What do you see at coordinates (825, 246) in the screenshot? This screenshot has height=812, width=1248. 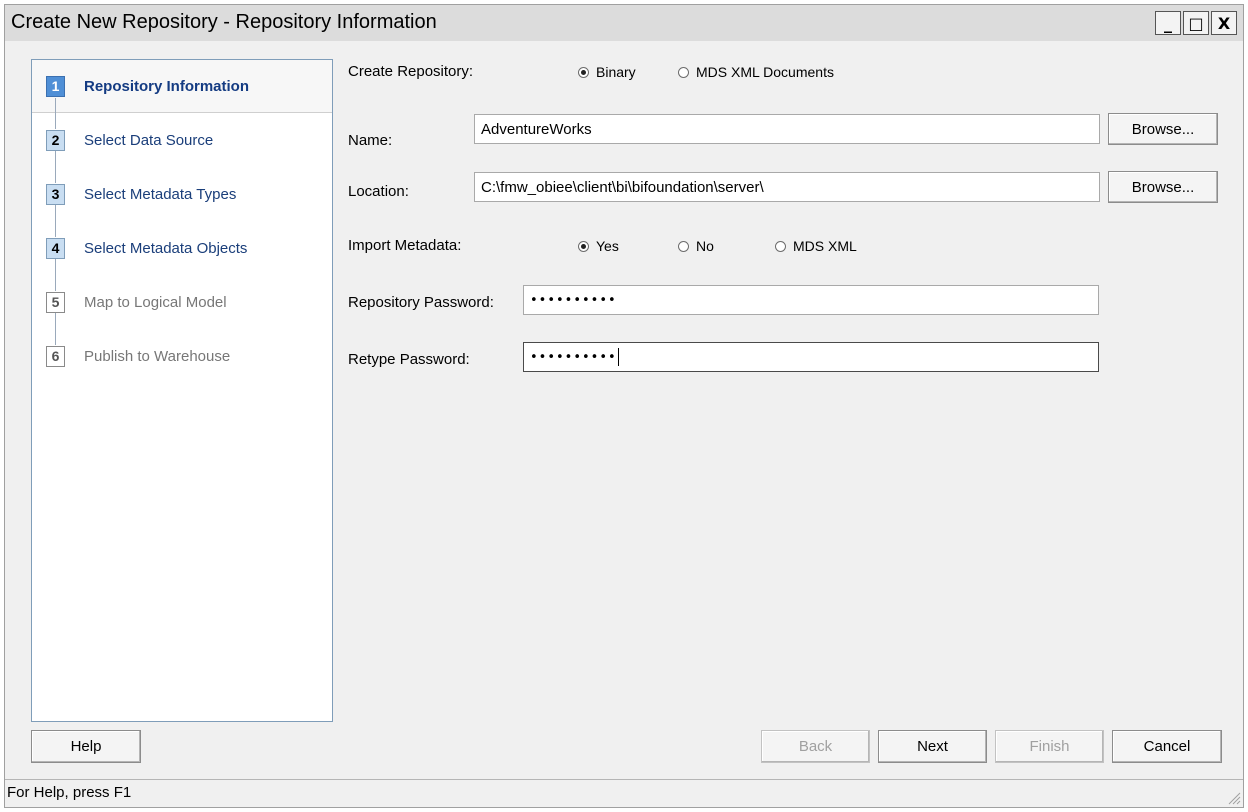 I see `radio-label: MDS XML` at bounding box center [825, 246].